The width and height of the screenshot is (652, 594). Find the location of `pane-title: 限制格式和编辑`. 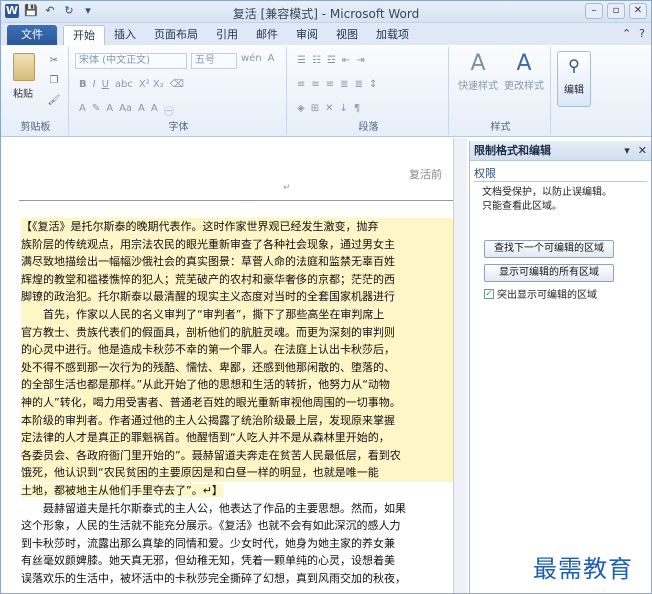

pane-title: 限制格式和编辑 is located at coordinates (512, 150).